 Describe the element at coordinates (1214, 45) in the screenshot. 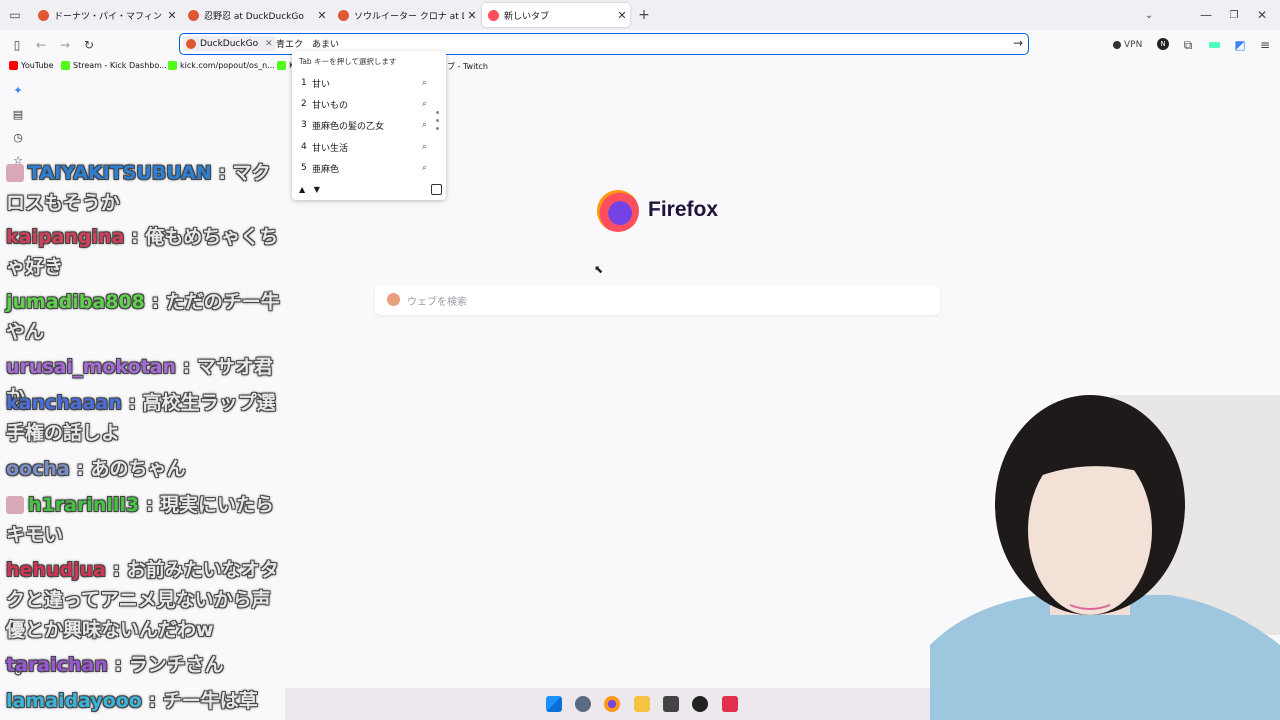

I see `extension-green-icon` at that location.